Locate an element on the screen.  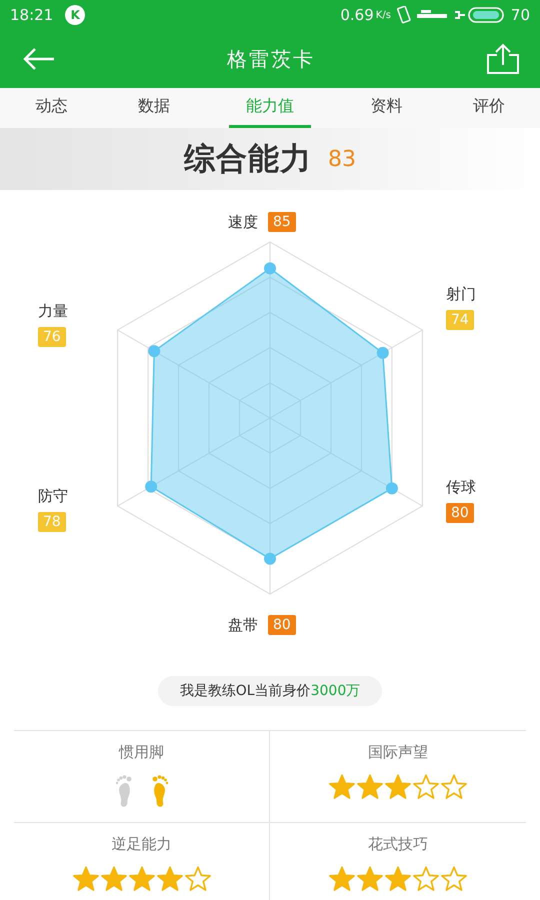
network-speed: 0.69 is located at coordinates (357, 15).